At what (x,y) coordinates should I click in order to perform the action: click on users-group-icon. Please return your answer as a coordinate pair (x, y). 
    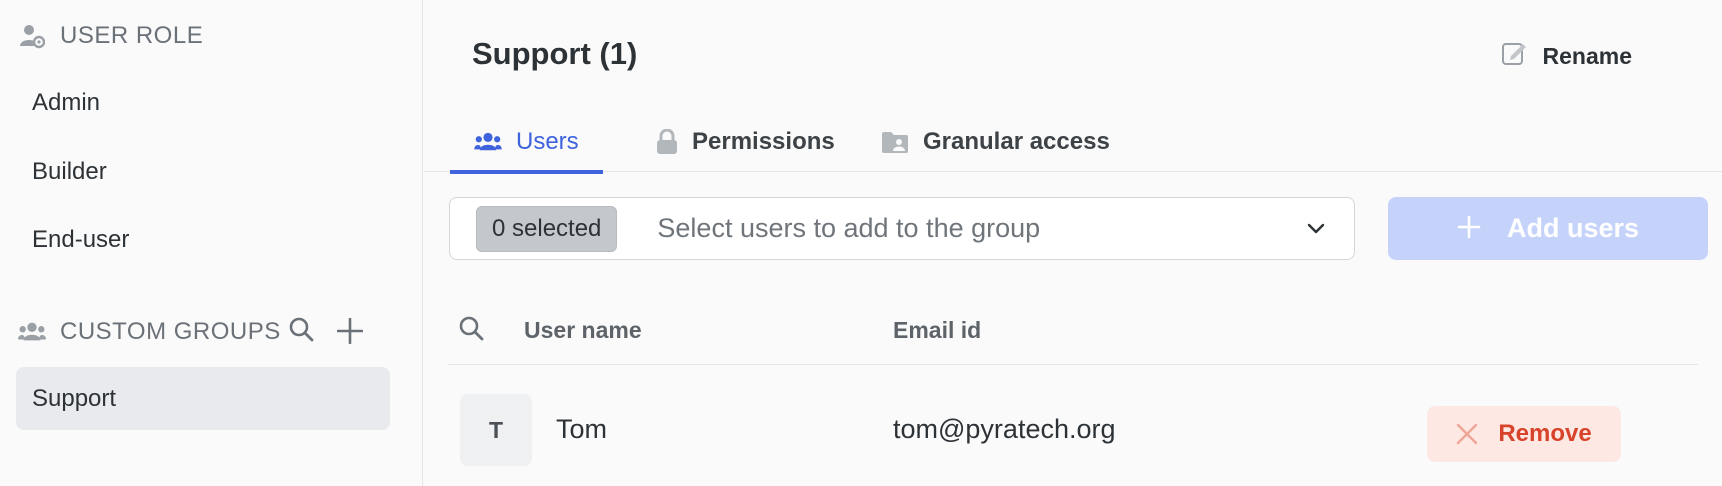
    Looking at the image, I should click on (32, 332).